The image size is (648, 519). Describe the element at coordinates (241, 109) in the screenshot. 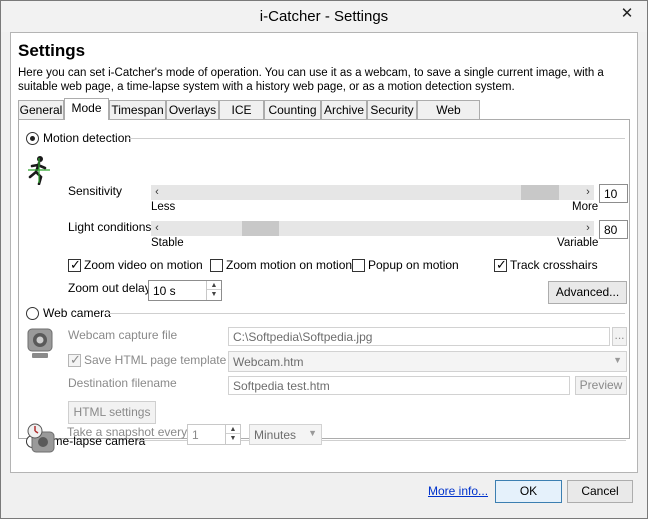

I see `tab-ice: ICE` at that location.